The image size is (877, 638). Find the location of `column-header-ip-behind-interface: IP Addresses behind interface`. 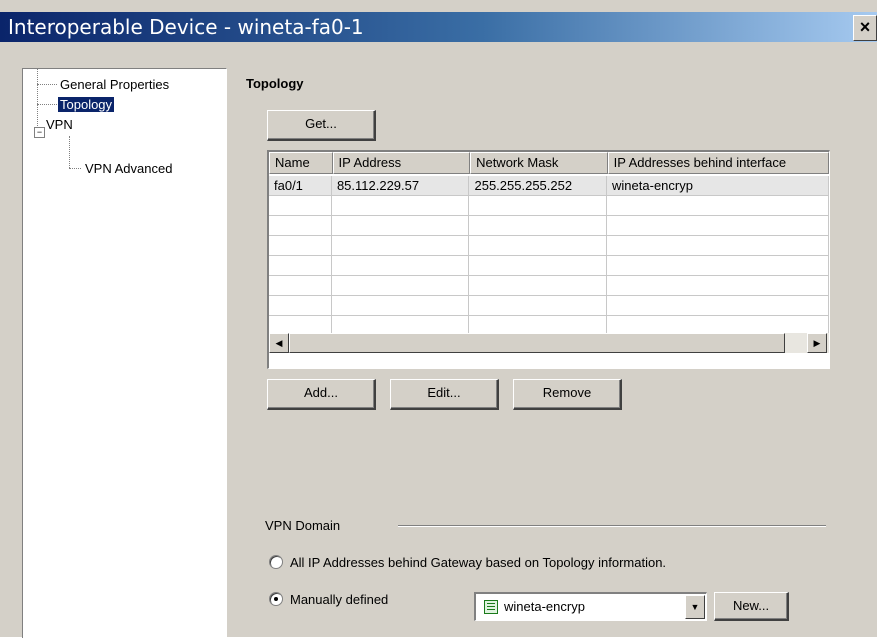

column-header-ip-behind-interface: IP Addresses behind interface is located at coordinates (718, 163).